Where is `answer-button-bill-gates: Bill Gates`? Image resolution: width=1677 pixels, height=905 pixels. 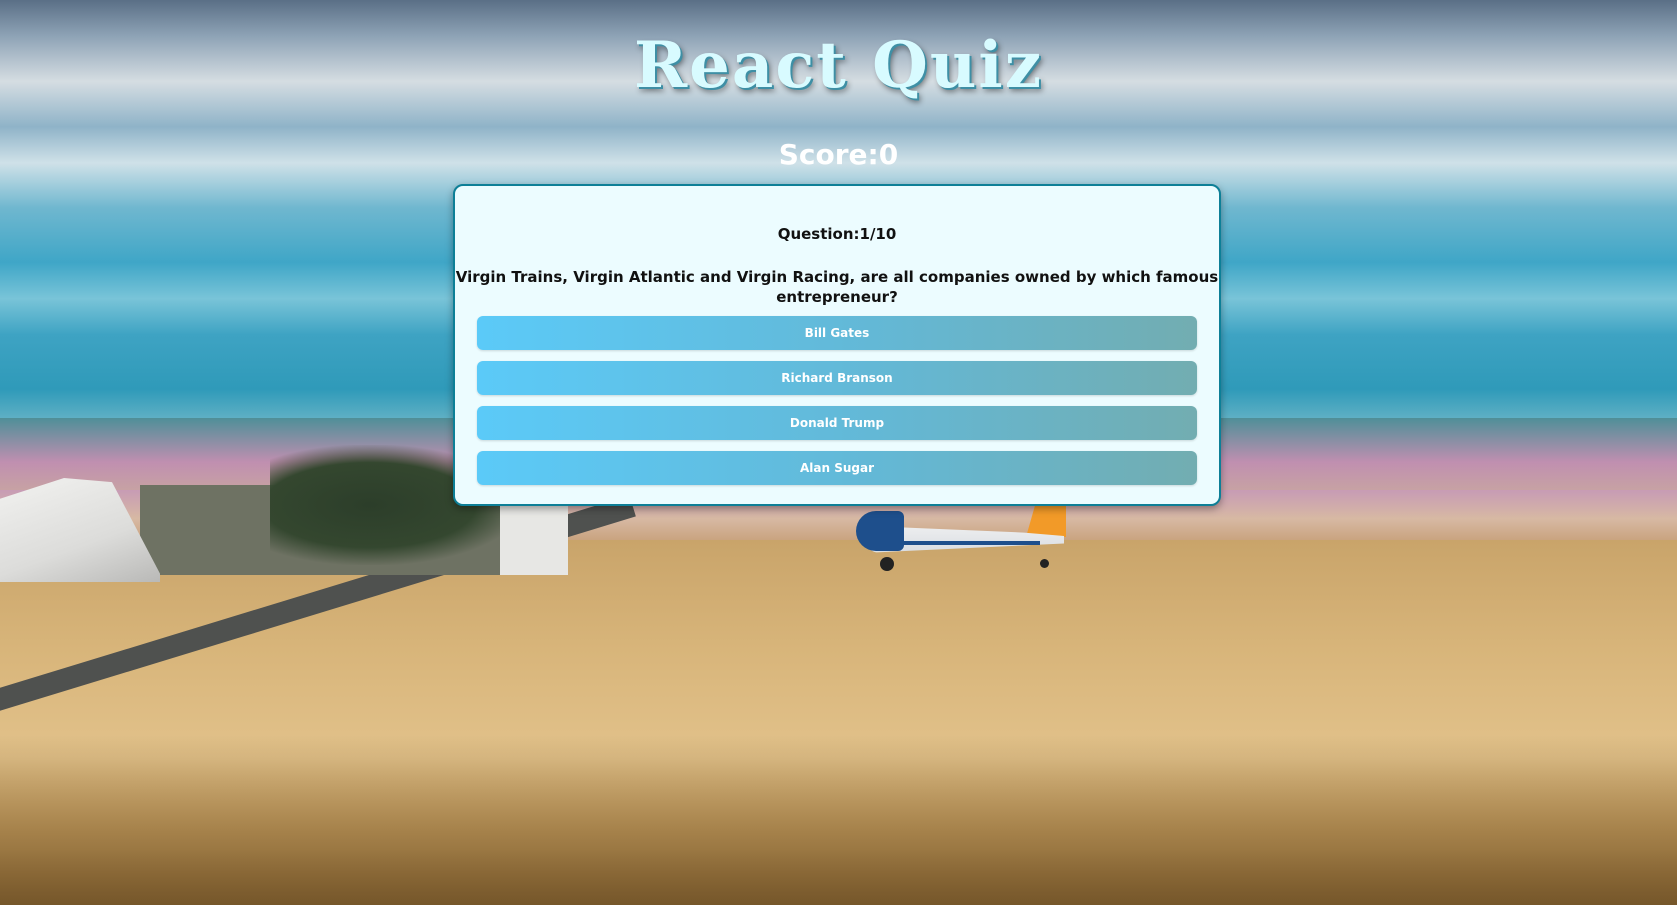 answer-button-bill-gates: Bill Gates is located at coordinates (837, 333).